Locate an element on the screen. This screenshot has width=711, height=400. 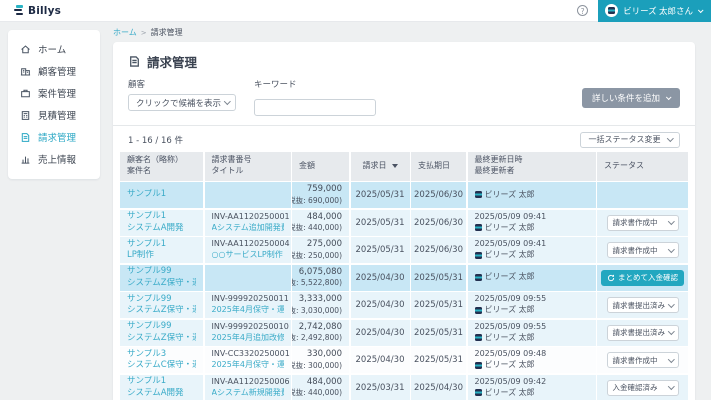
project-link: LP制作 is located at coordinates (161, 255).